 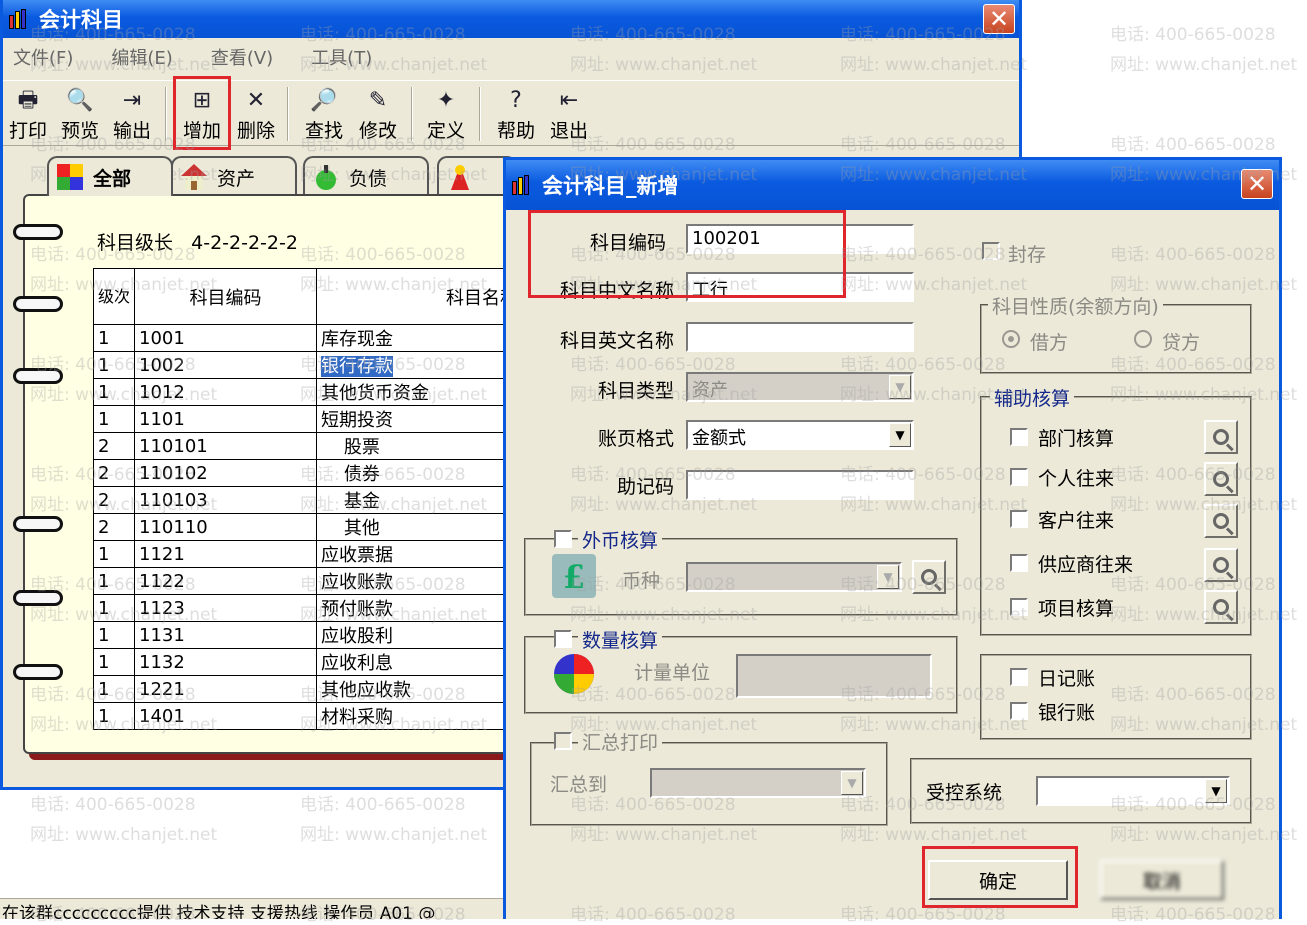 What do you see at coordinates (446, 114) in the screenshot?
I see `define-button: ✦ 定义` at bounding box center [446, 114].